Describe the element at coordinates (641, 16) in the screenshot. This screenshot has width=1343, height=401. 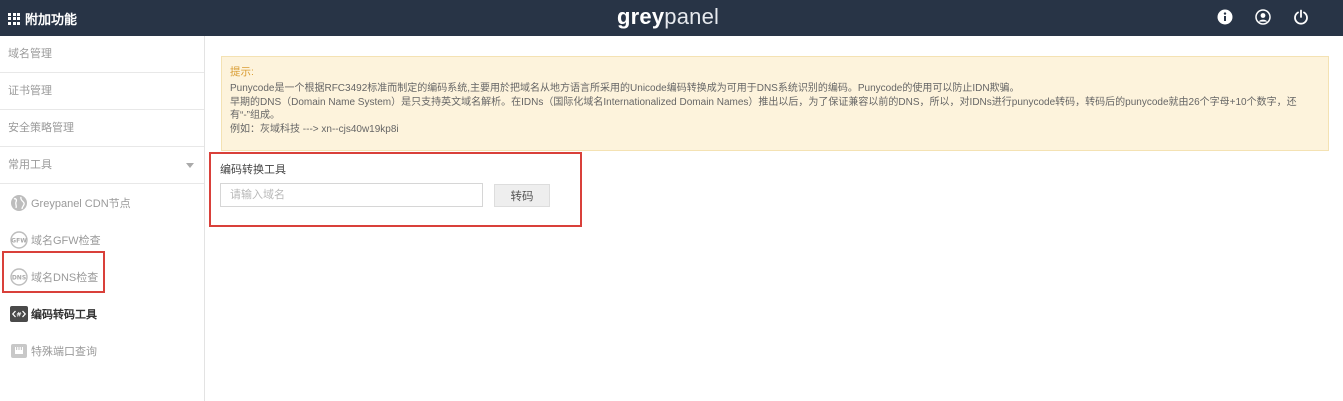
I see `logo-bold-text: grey` at that location.